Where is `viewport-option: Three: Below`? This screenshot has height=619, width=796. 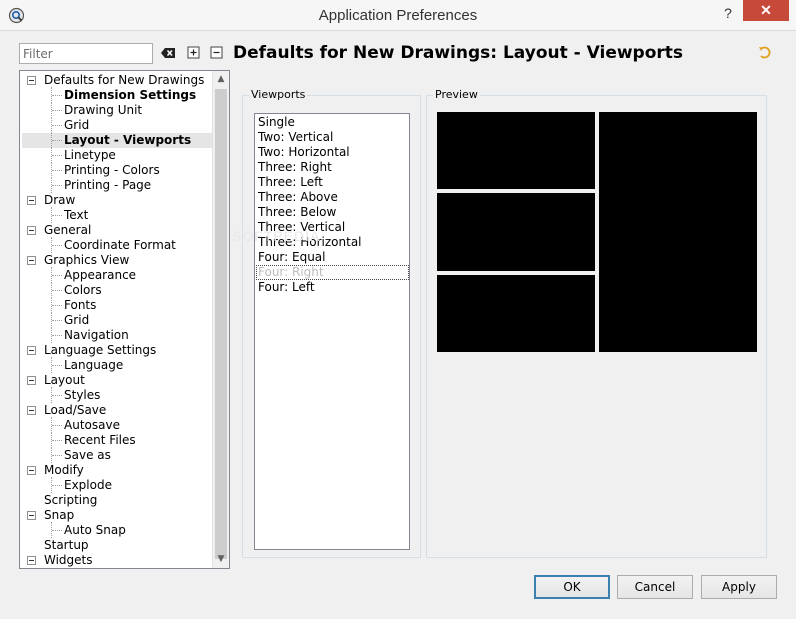 viewport-option: Three: Below is located at coordinates (297, 212).